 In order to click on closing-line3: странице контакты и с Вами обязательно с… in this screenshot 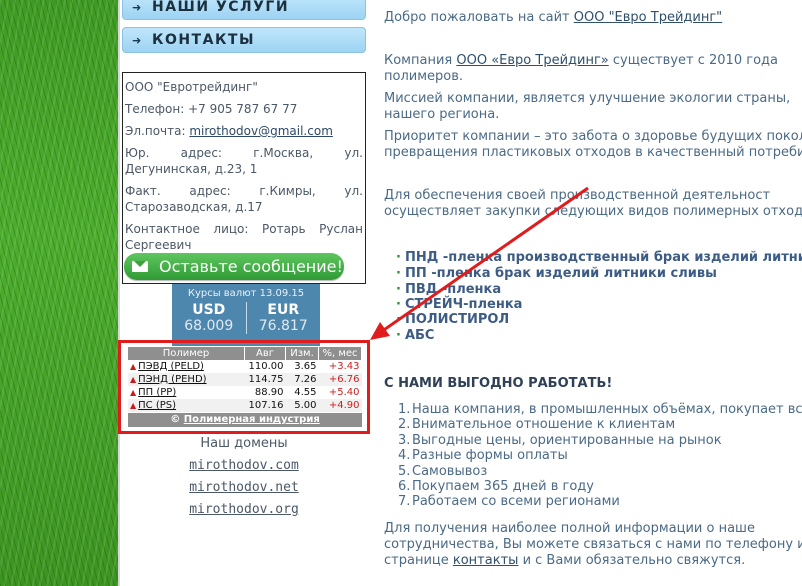, I will do `click(564, 561)`.